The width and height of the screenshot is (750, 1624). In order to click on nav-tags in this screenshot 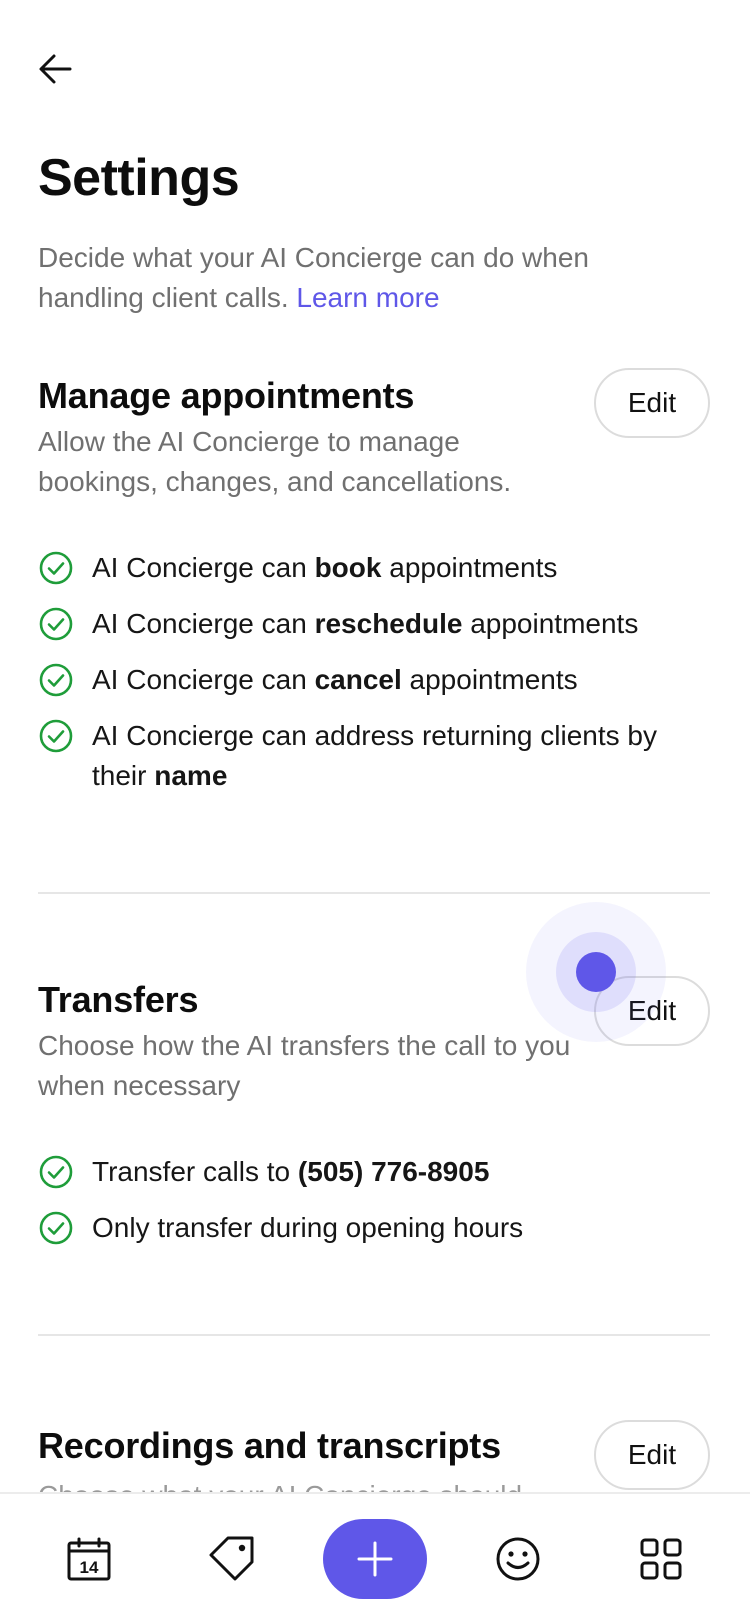, I will do `click(232, 1559)`.